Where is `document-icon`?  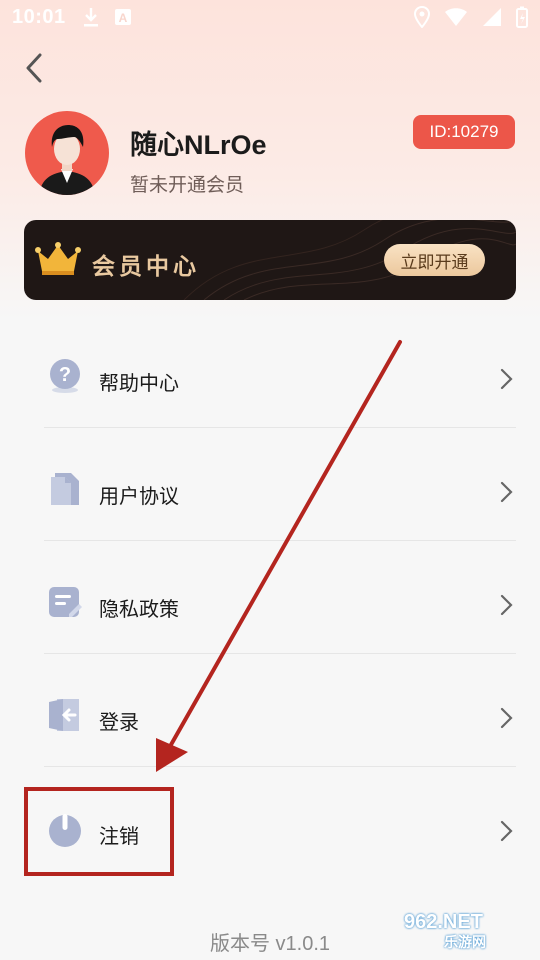 document-icon is located at coordinates (65, 489).